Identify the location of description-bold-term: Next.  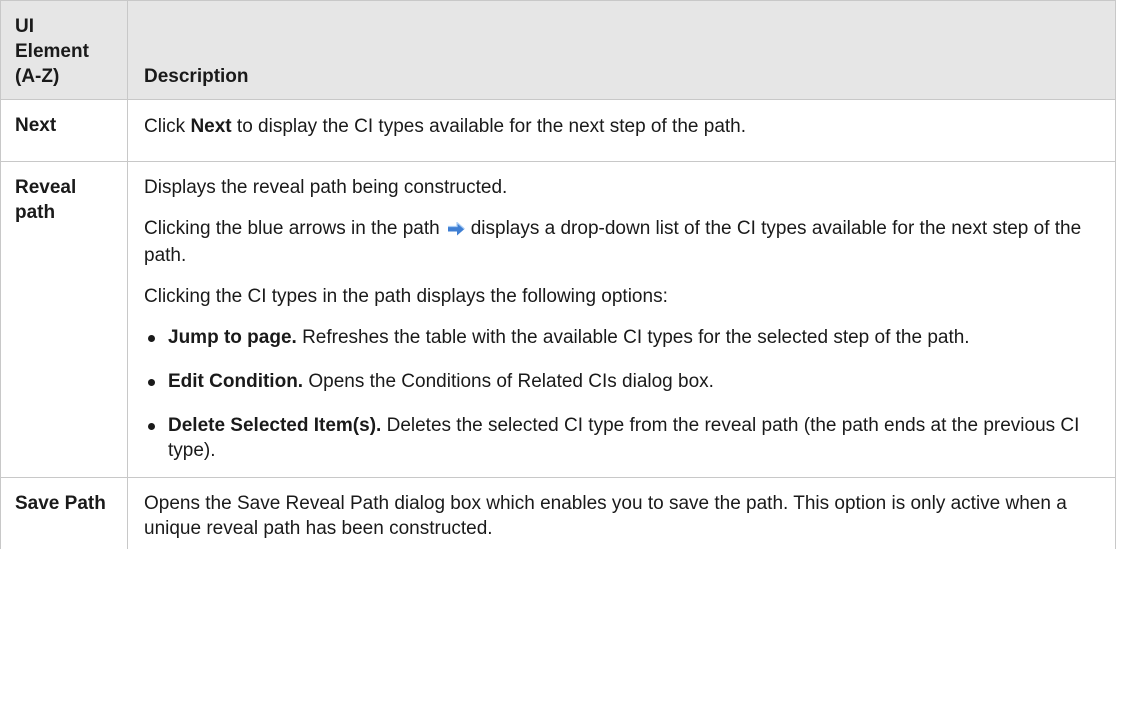
(211, 126).